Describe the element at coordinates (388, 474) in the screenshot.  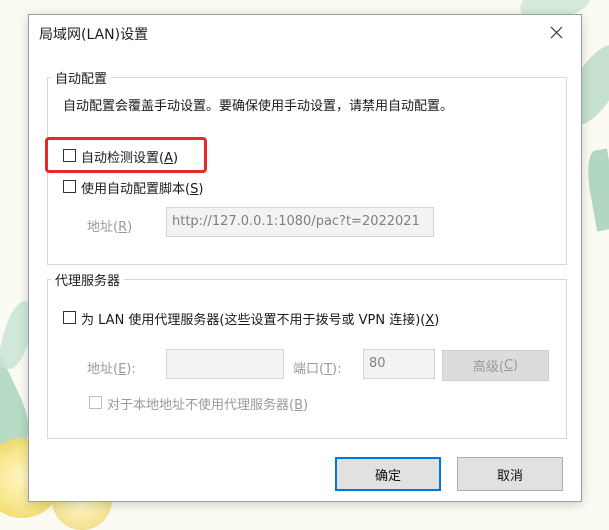
I see `ok-button: 确定` at that location.